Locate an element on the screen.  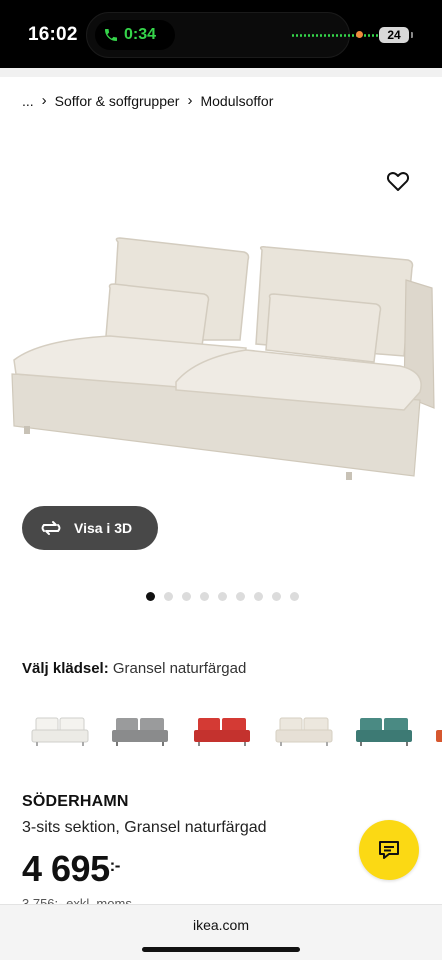
product-price: 4 695:- is located at coordinates (71, 869).